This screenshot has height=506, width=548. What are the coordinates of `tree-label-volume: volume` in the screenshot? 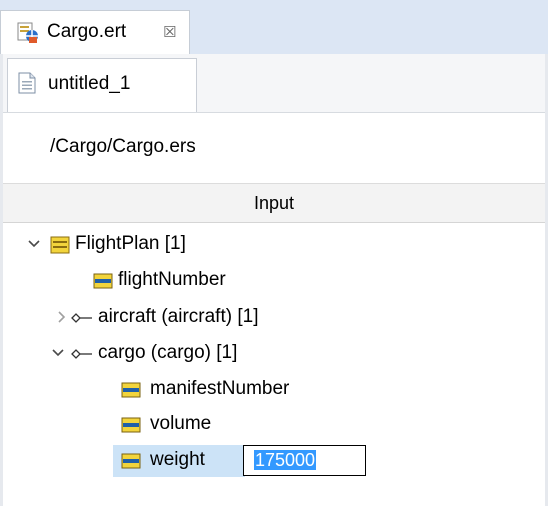 It's located at (181, 423).